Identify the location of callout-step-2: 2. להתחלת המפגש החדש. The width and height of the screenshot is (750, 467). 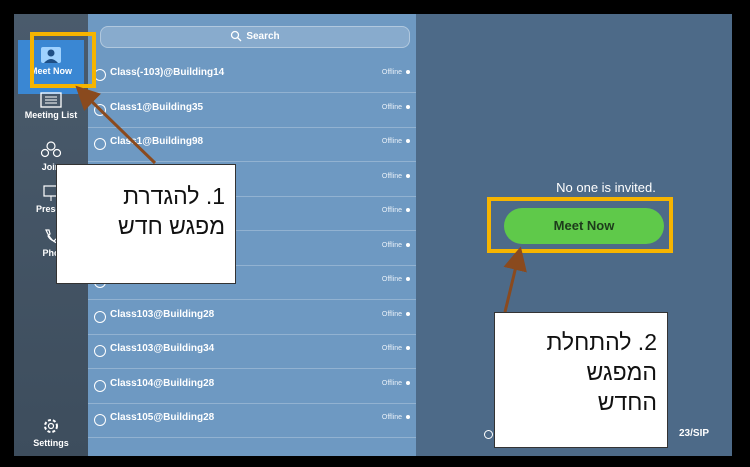
(581, 380).